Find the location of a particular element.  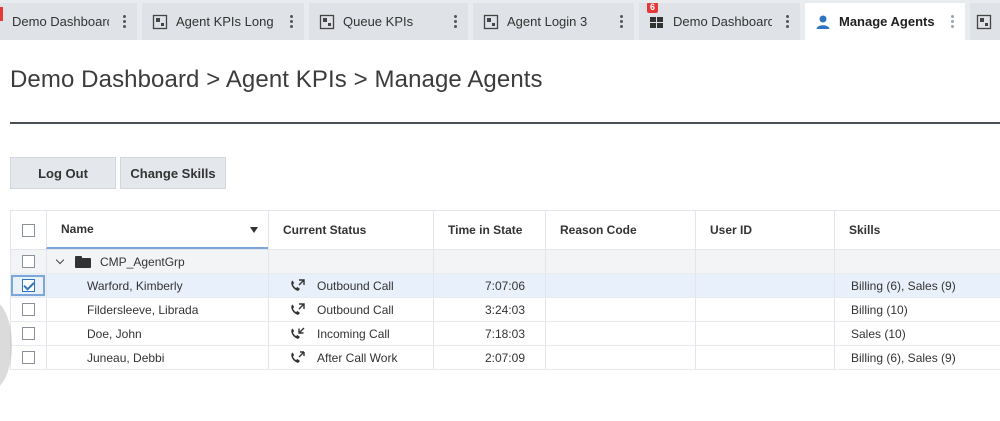

status-label: Incoming Call is located at coordinates (353, 333).